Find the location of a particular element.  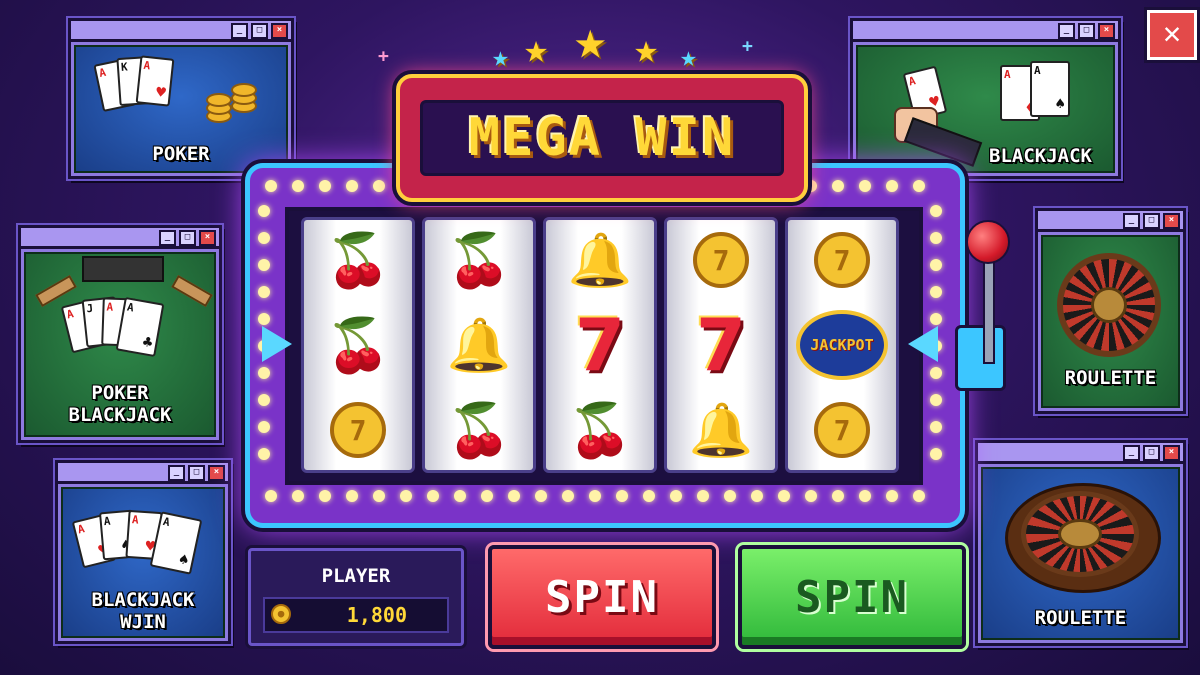

blackjack-win-window: _□× A♥ A♠ A♥ A♠ BLACKJACK WJIN is located at coordinates (143, 552).